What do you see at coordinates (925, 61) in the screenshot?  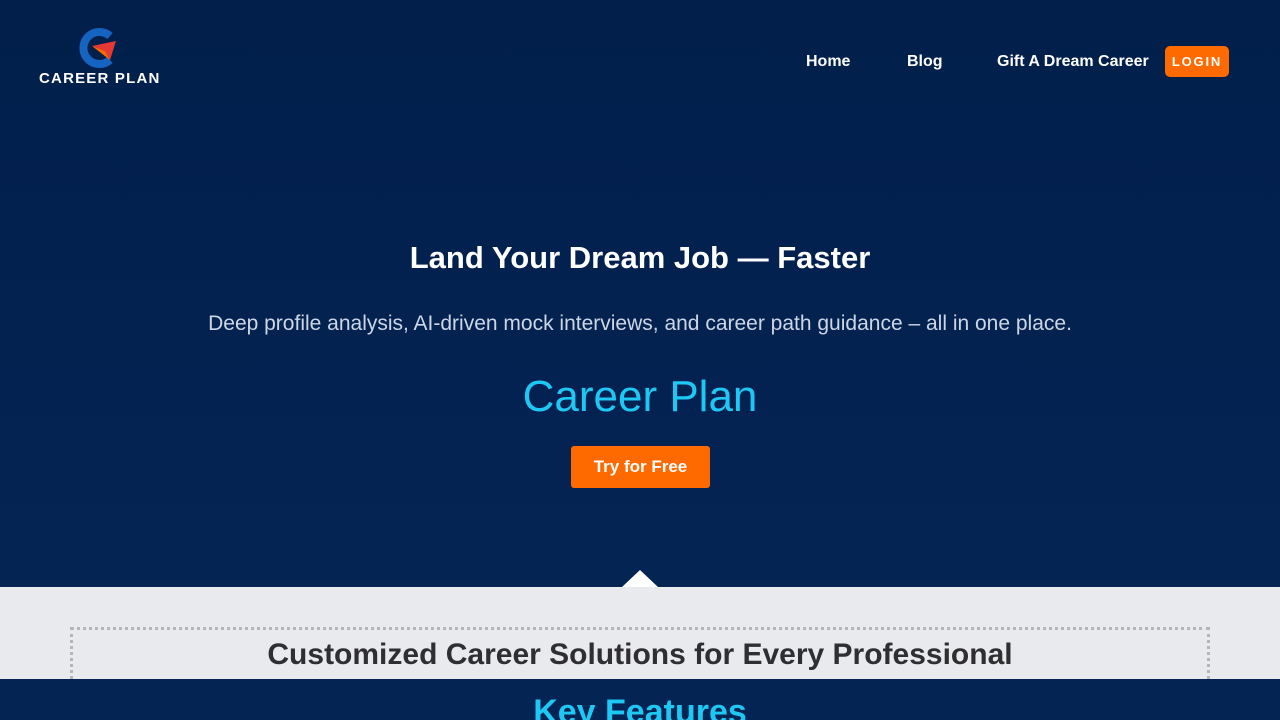 I see `nav-blog-link: Blog` at bounding box center [925, 61].